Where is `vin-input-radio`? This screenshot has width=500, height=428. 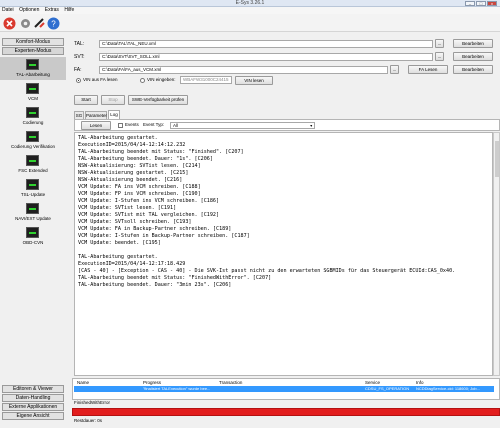 vin-input-radio is located at coordinates (142, 80).